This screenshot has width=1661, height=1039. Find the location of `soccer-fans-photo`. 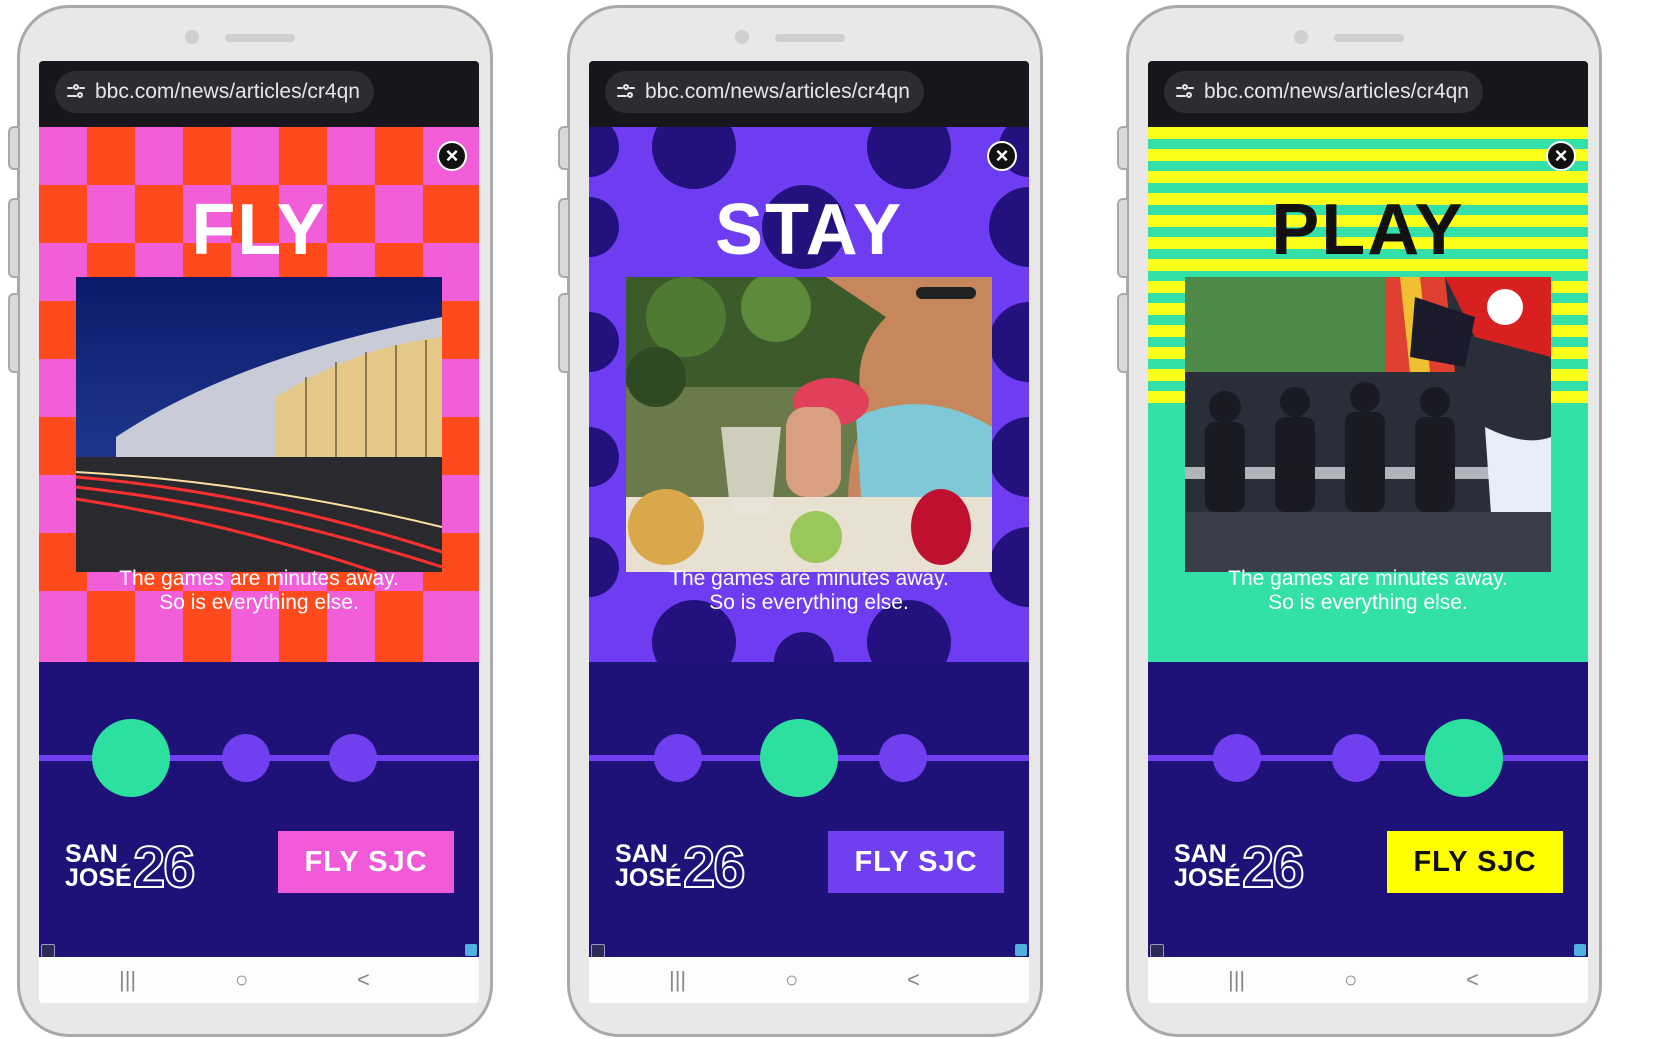

soccer-fans-photo is located at coordinates (1368, 424).